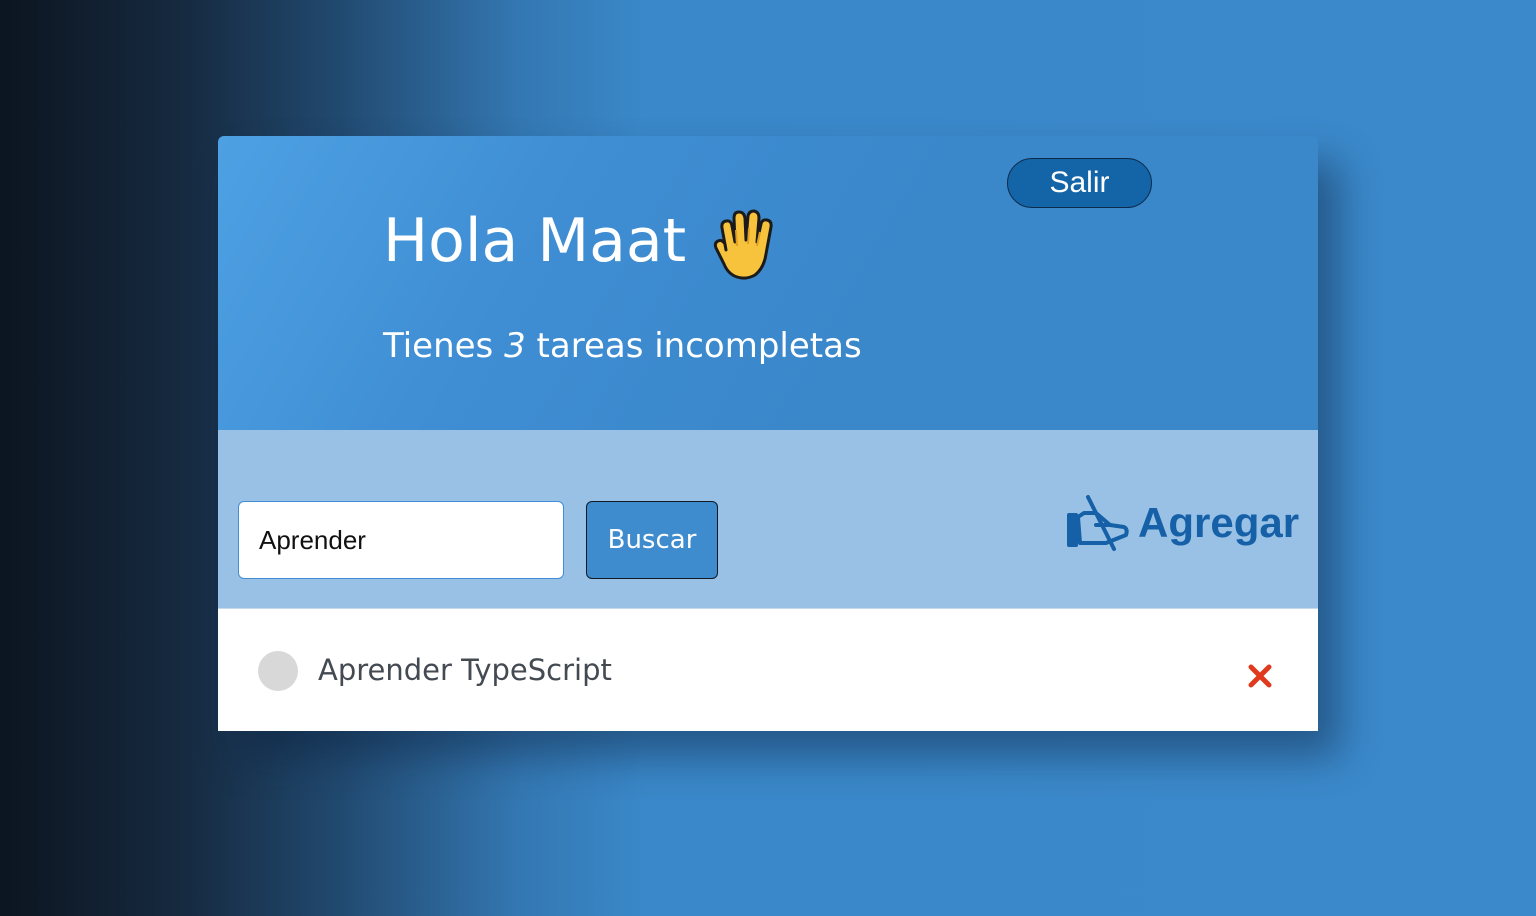 The image size is (1536, 916). Describe the element at coordinates (1079, 183) in the screenshot. I see `logout-button: Salir` at that location.